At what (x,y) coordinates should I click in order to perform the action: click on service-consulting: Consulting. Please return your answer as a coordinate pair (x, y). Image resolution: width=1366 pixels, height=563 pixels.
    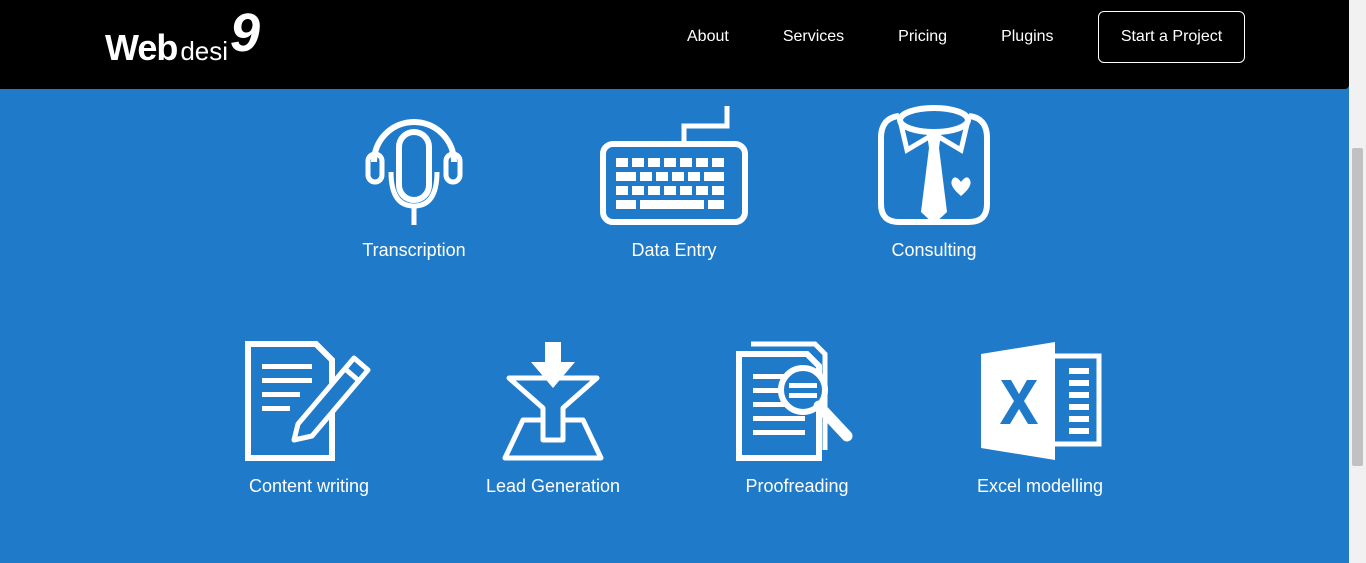
    Looking at the image, I should click on (934, 182).